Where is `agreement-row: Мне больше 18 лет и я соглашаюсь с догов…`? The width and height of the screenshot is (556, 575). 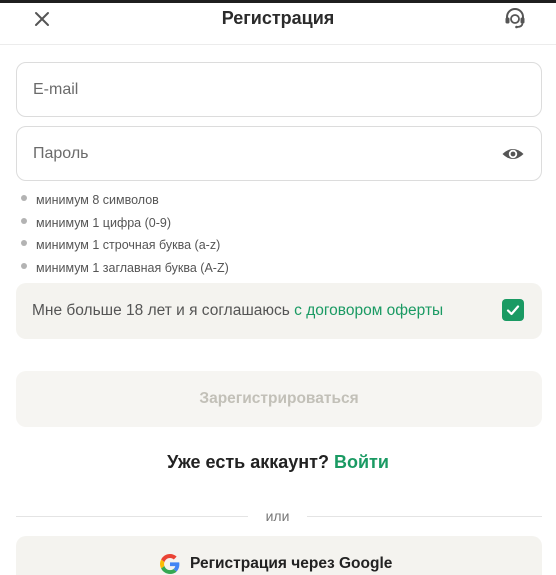
agreement-row: Мне больше 18 лет и я соглашаюсь с догов… is located at coordinates (279, 311).